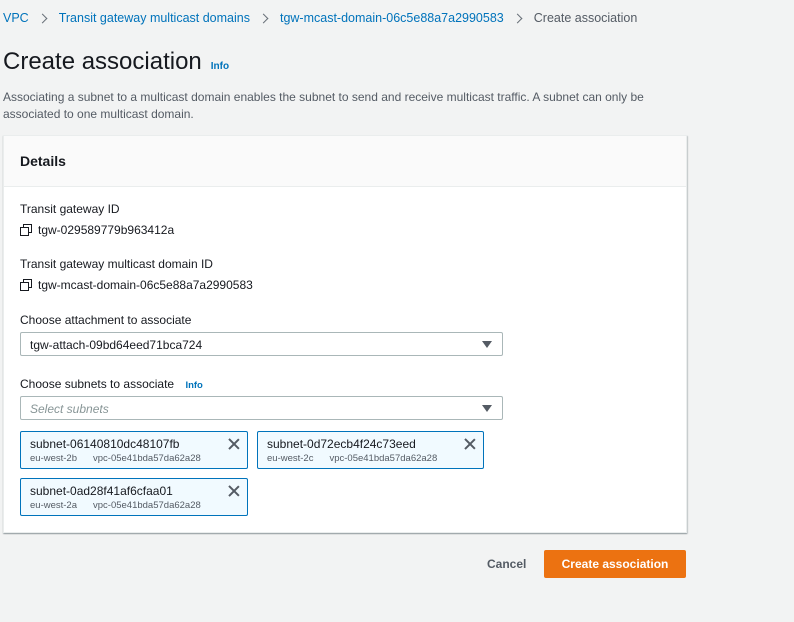 The height and width of the screenshot is (622, 794). Describe the element at coordinates (102, 61) in the screenshot. I see `page-title-text: Create association` at that location.